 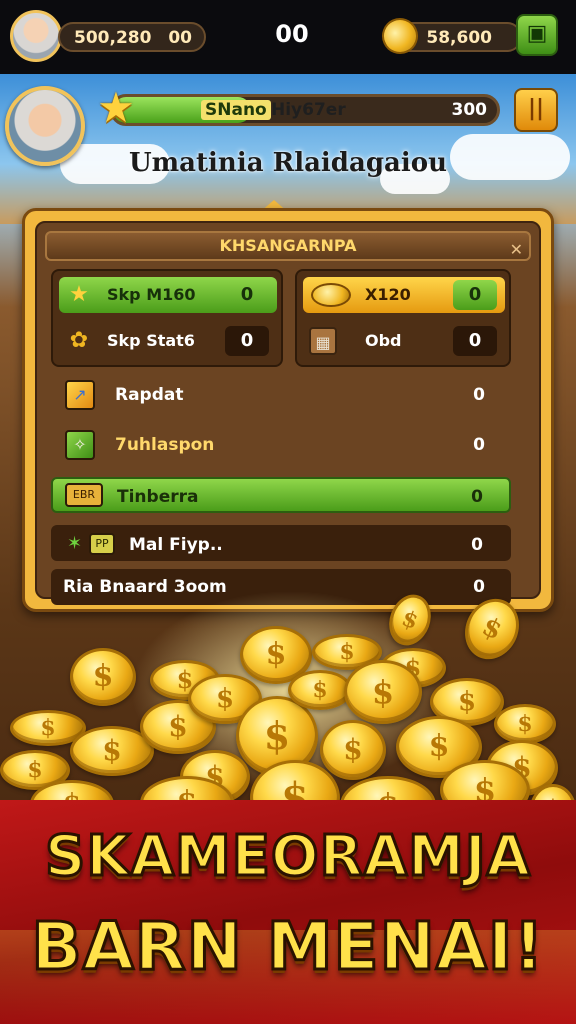 I want to click on stat-label: Skp M160, so click(x=151, y=294).